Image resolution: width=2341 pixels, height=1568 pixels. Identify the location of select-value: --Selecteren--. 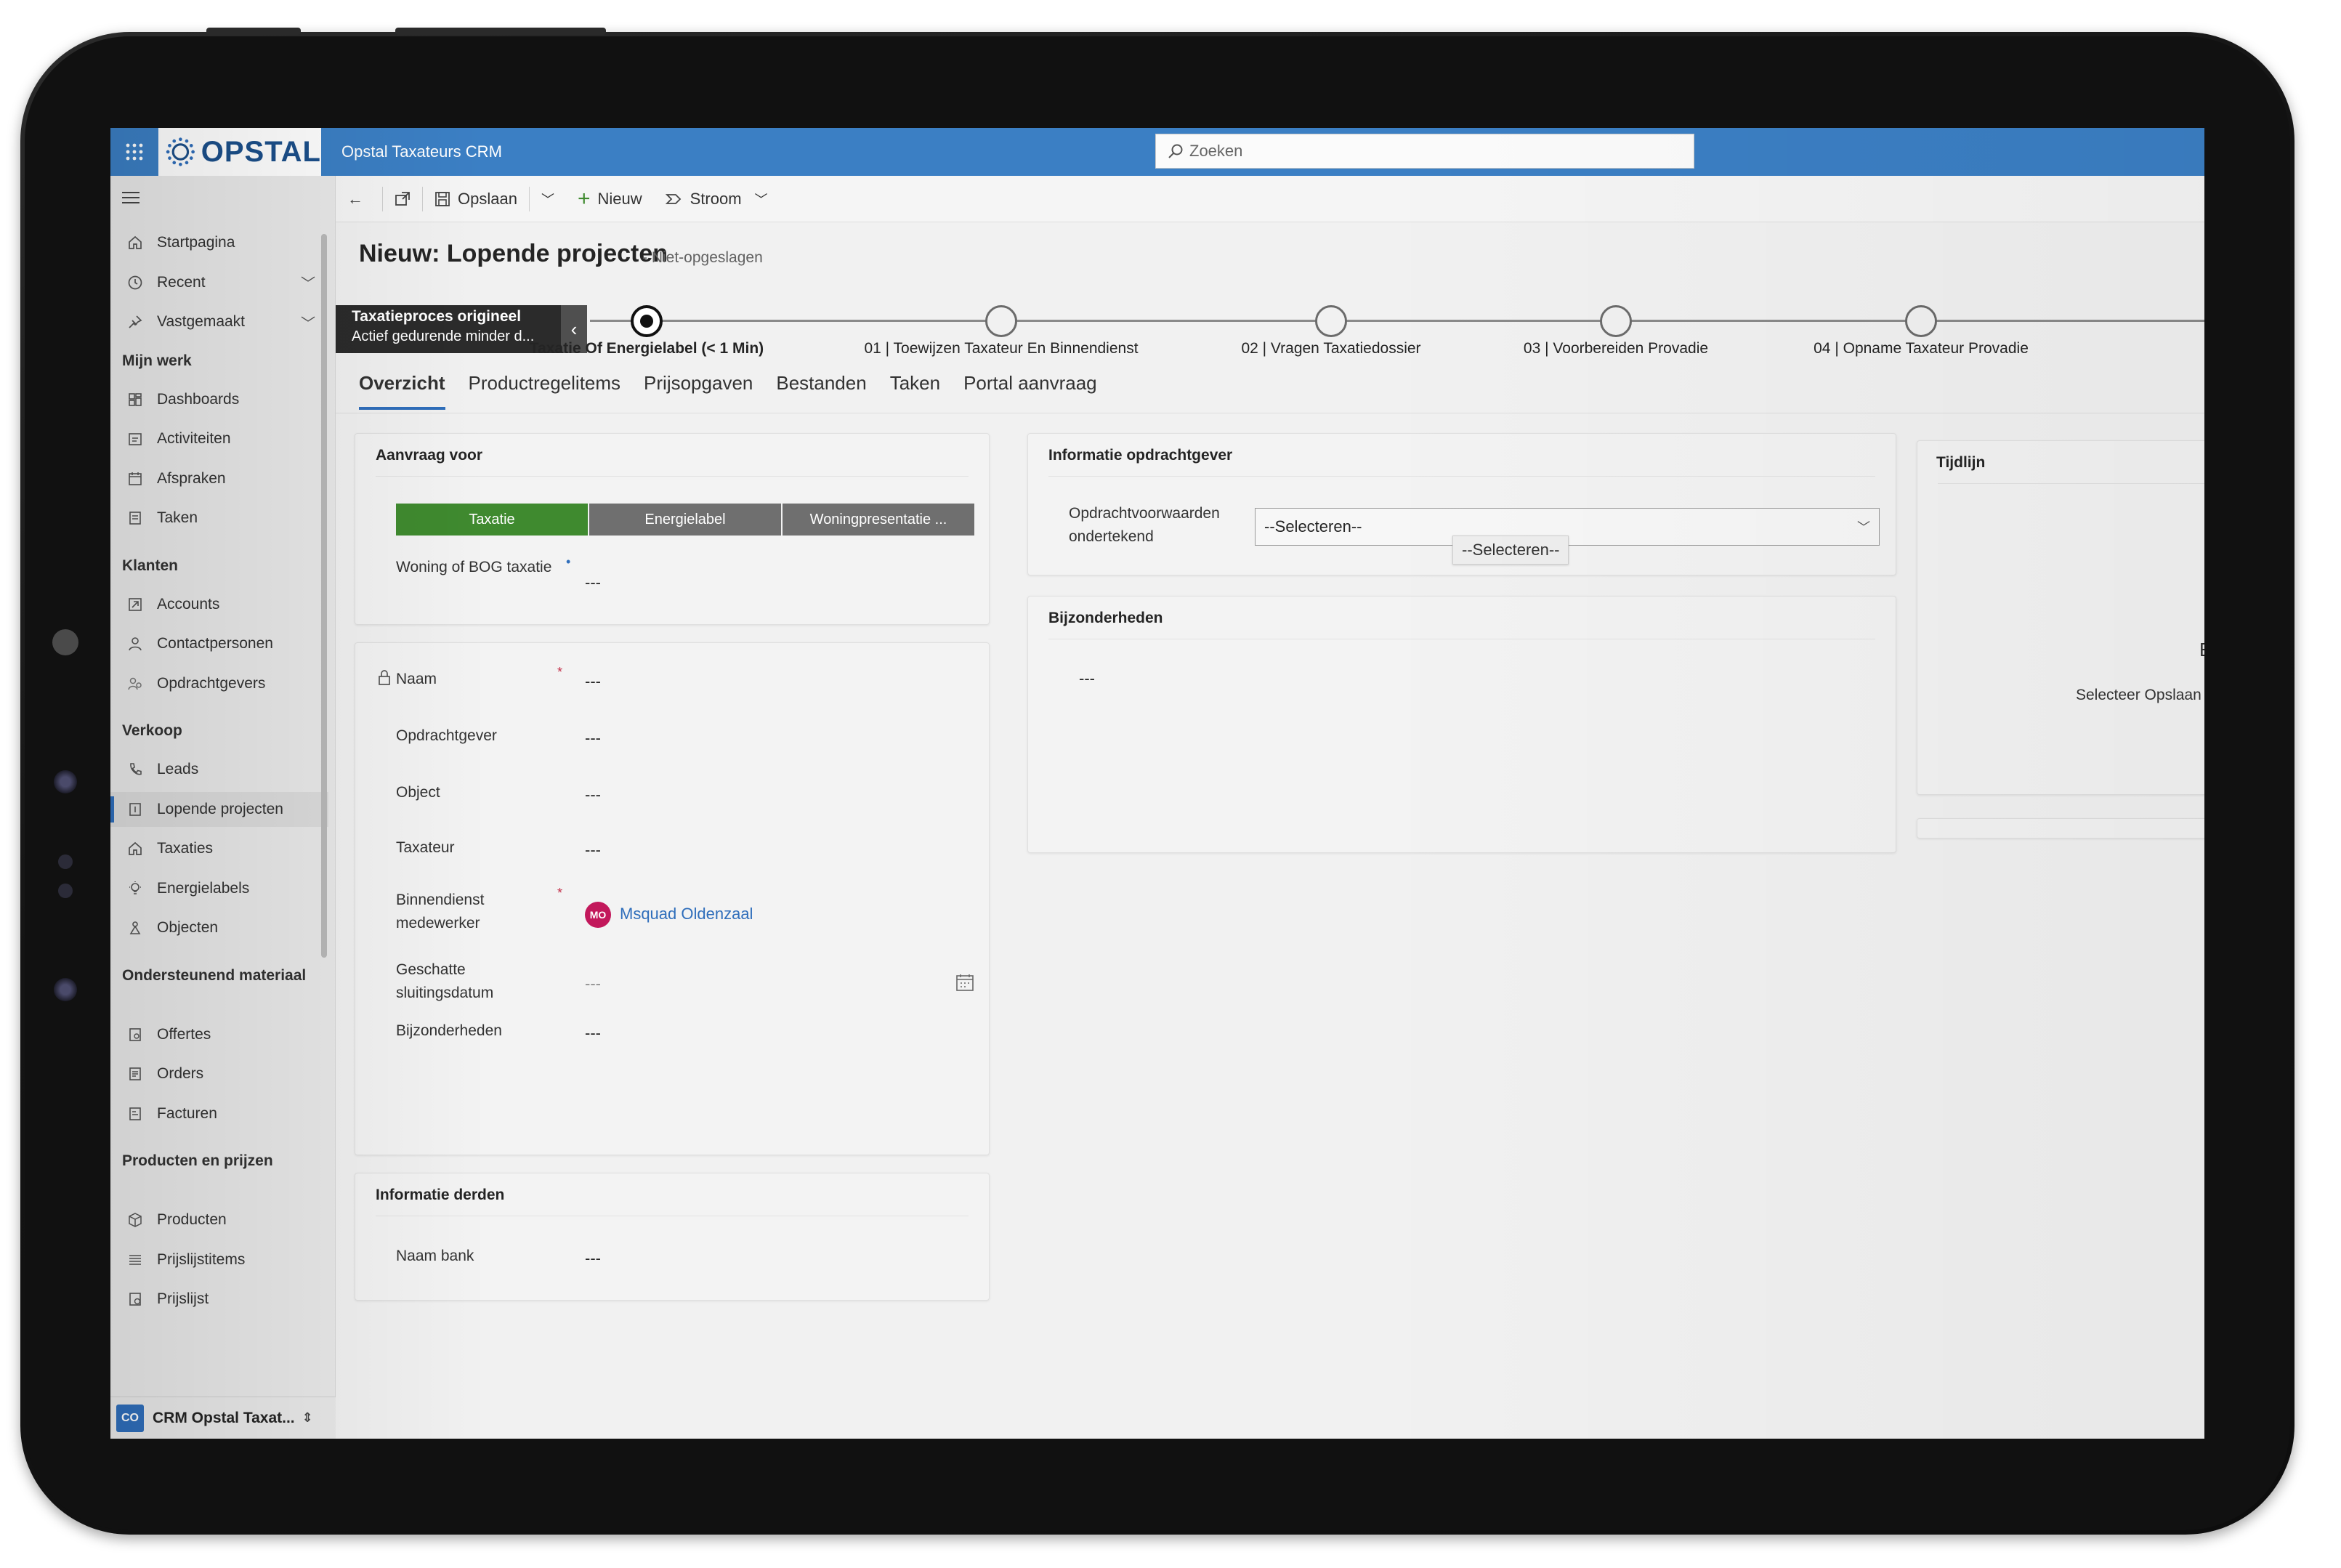
(1313, 526).